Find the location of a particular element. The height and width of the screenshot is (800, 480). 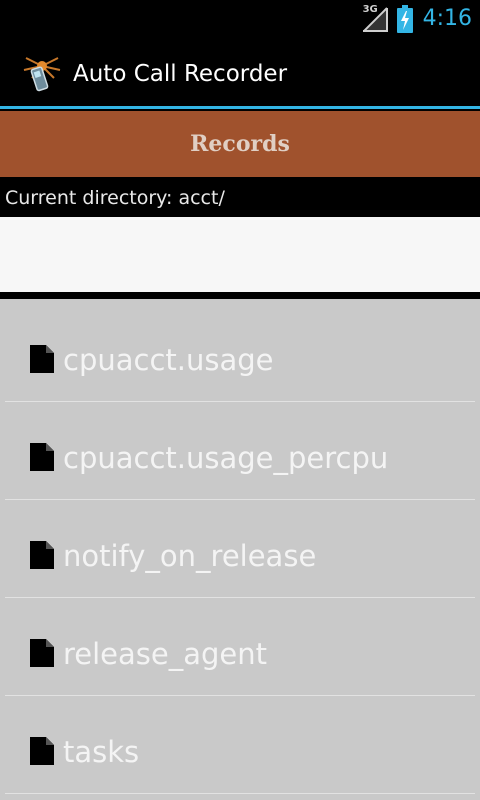

current-directory-label: Current directory: acct/ is located at coordinates (115, 198).